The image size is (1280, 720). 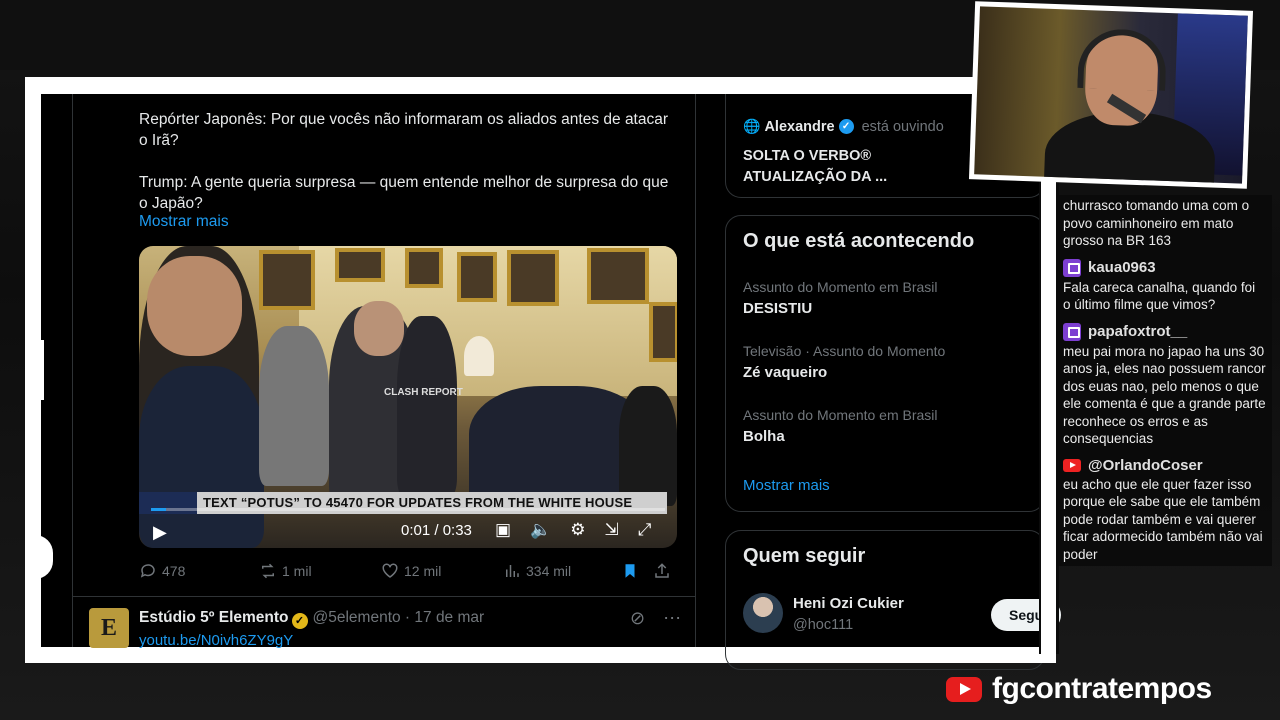 What do you see at coordinates (268, 571) in the screenshot?
I see `repost-icon` at bounding box center [268, 571].